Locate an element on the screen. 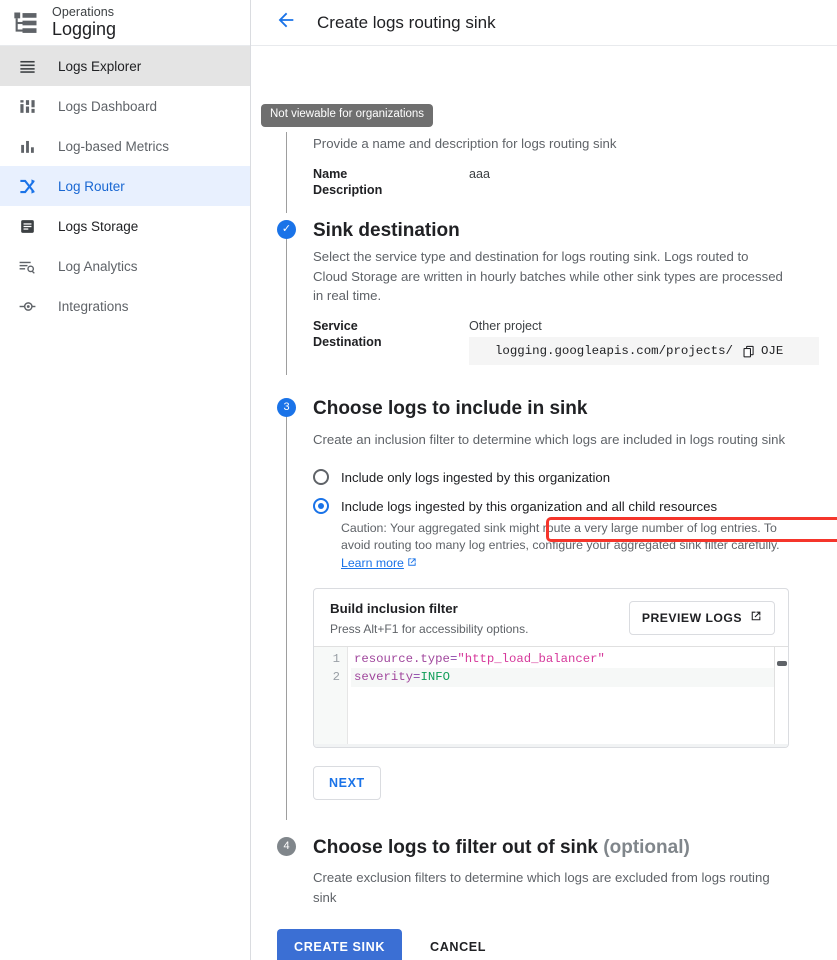 The height and width of the screenshot is (960, 837). step-4-heading-optional: (optional) is located at coordinates (646, 847).